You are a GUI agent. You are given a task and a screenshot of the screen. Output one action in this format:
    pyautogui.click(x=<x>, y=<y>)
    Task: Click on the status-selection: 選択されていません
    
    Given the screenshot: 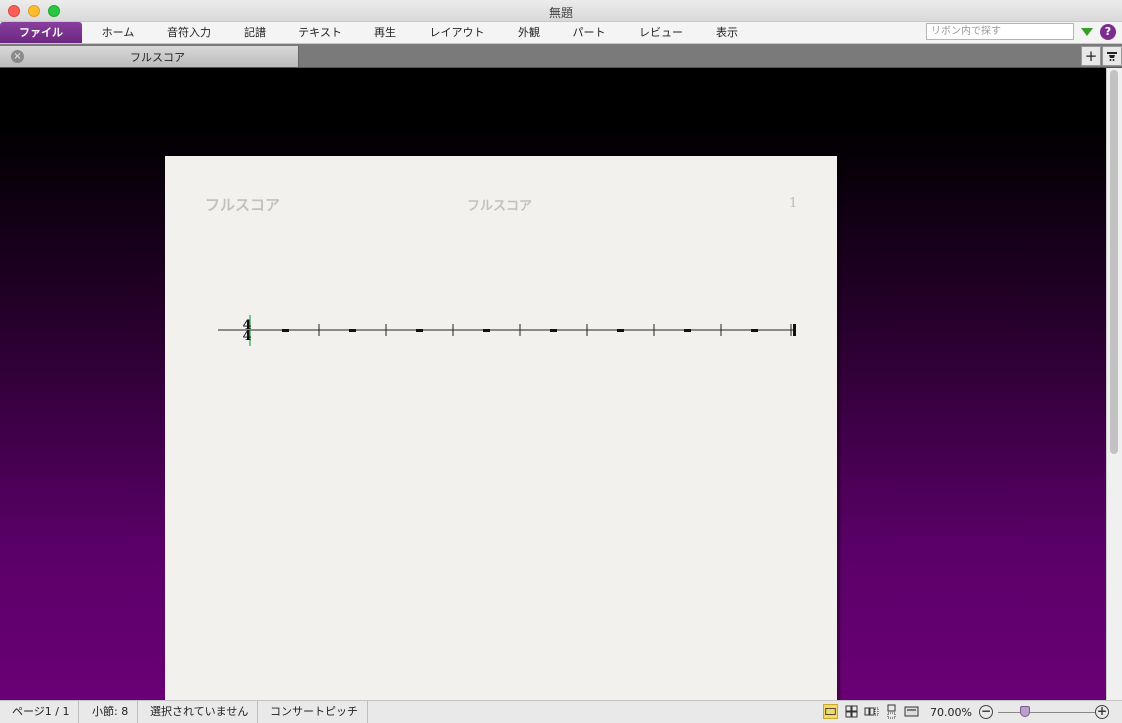 What is the action you would take?
    pyautogui.click(x=200, y=712)
    